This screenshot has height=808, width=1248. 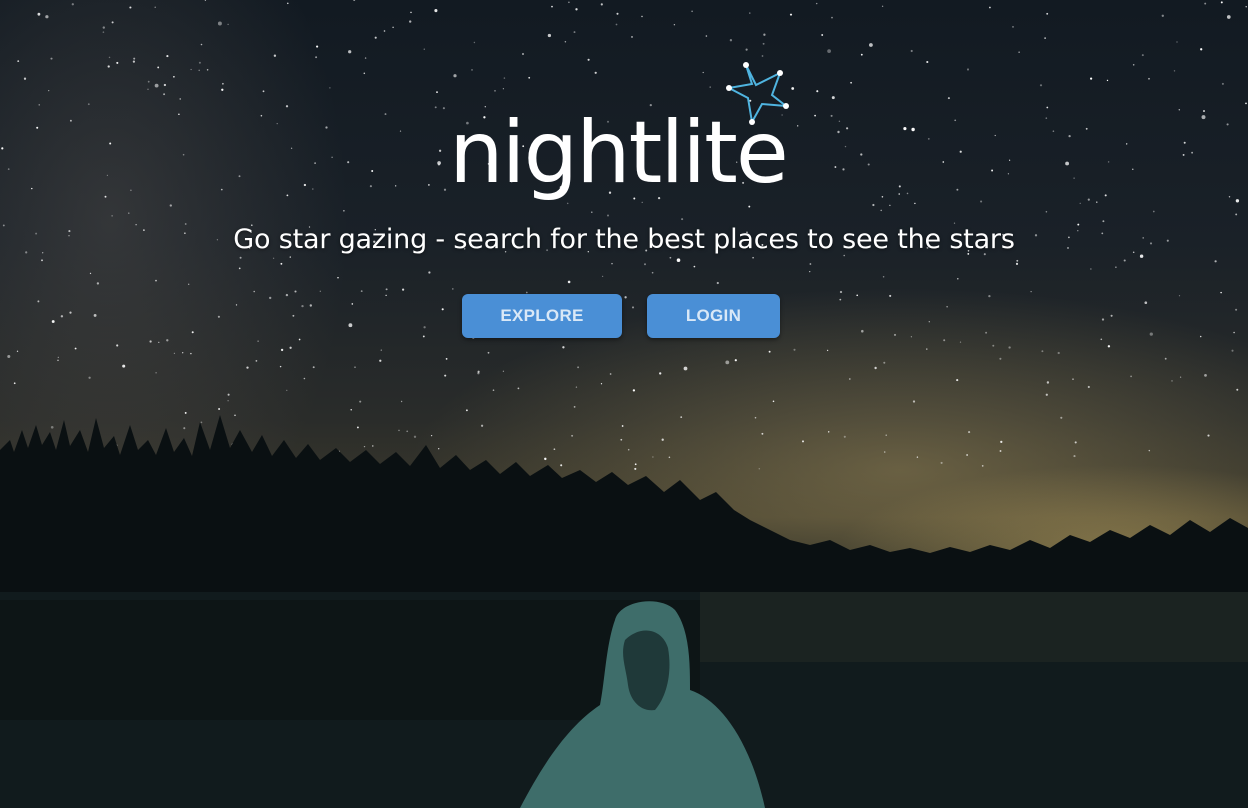 What do you see at coordinates (713, 316) in the screenshot?
I see `login-button: LOGIN` at bounding box center [713, 316].